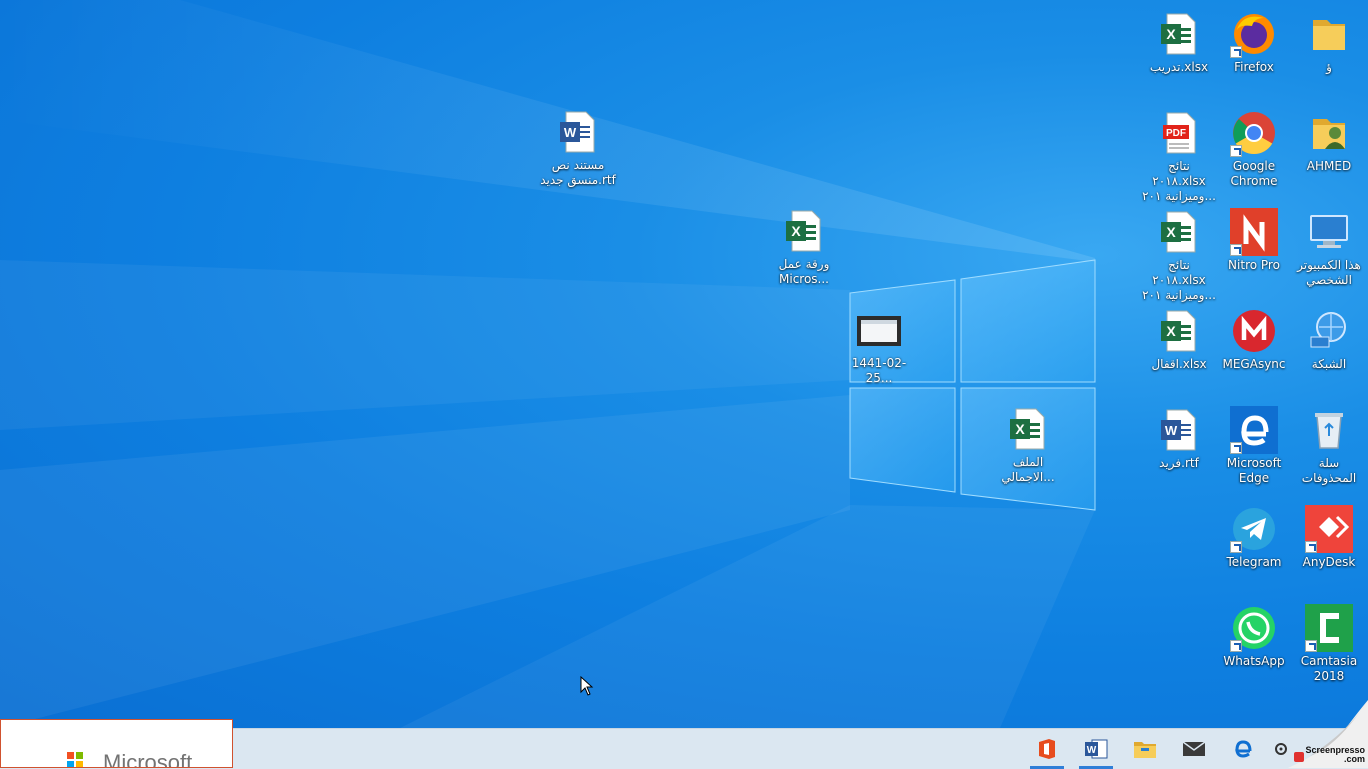 The image size is (1368, 769). I want to click on icon-label: سلة المحذوفات, so click(1329, 470).